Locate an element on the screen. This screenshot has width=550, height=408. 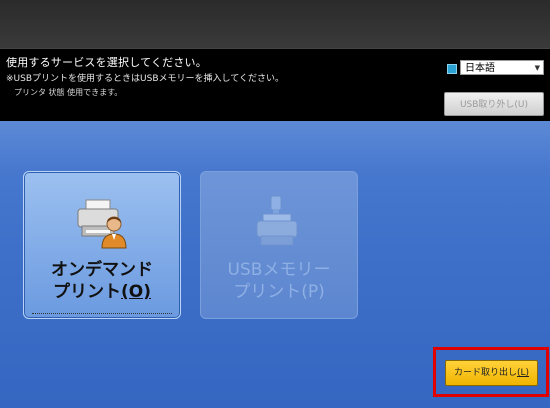
on-demand-label-line1: オンデマンド is located at coordinates (102, 270).